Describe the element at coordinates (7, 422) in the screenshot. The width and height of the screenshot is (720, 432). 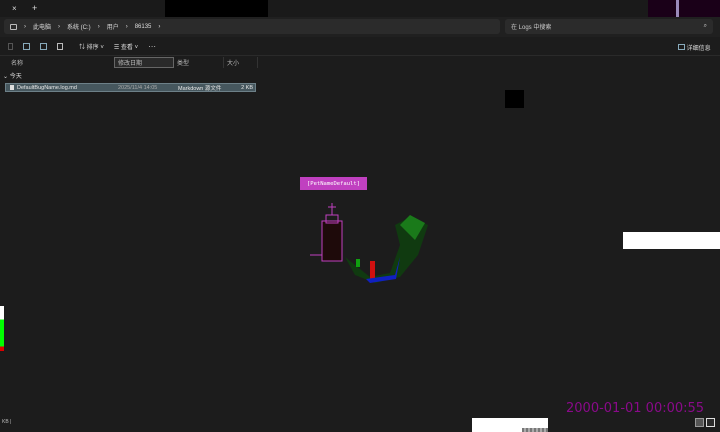
I see `status-text: KB |` at that location.